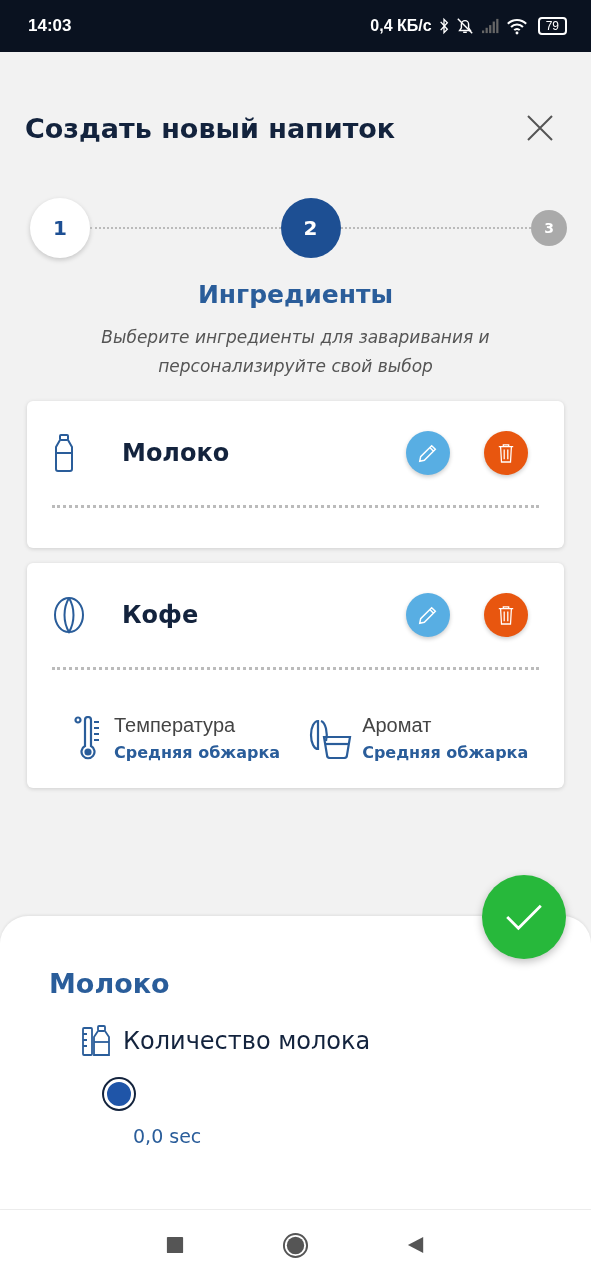 The image size is (591, 1280). I want to click on wifi-icon, so click(516, 26).